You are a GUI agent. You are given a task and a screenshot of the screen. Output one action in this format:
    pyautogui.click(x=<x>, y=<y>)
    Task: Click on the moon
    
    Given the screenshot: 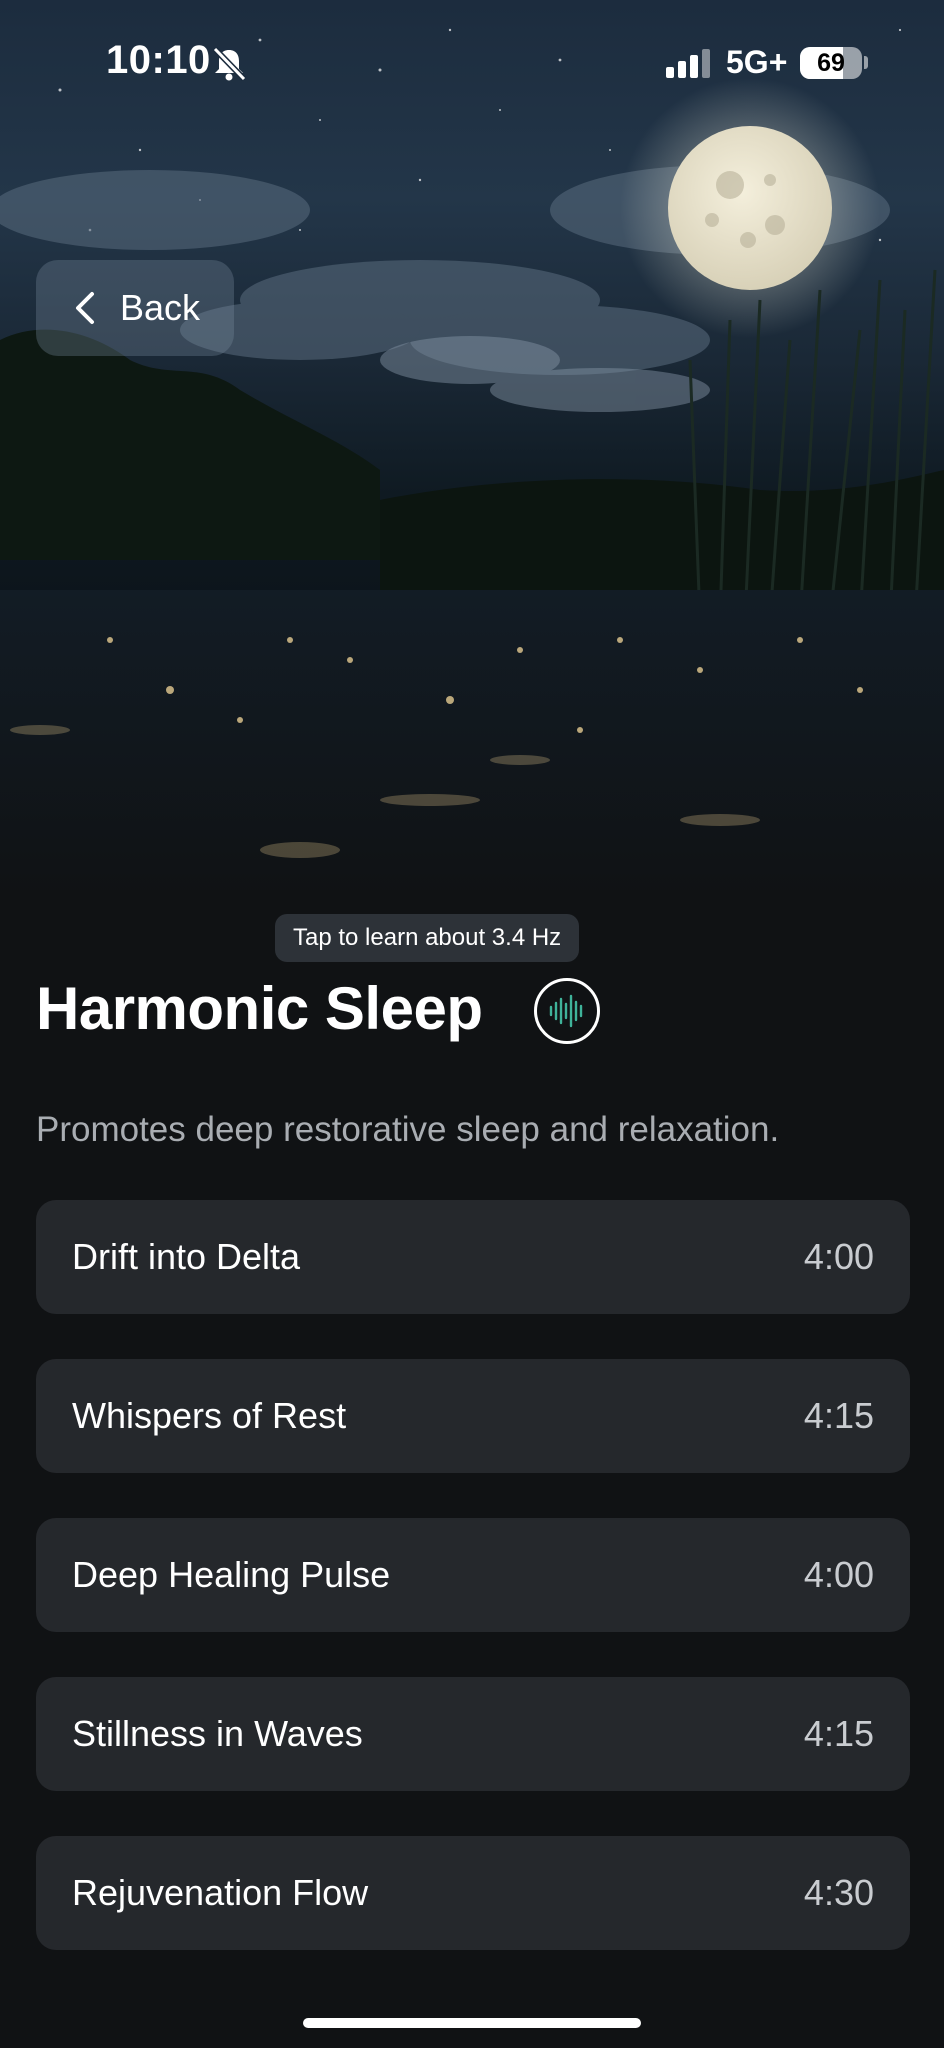 What is the action you would take?
    pyautogui.click(x=750, y=208)
    